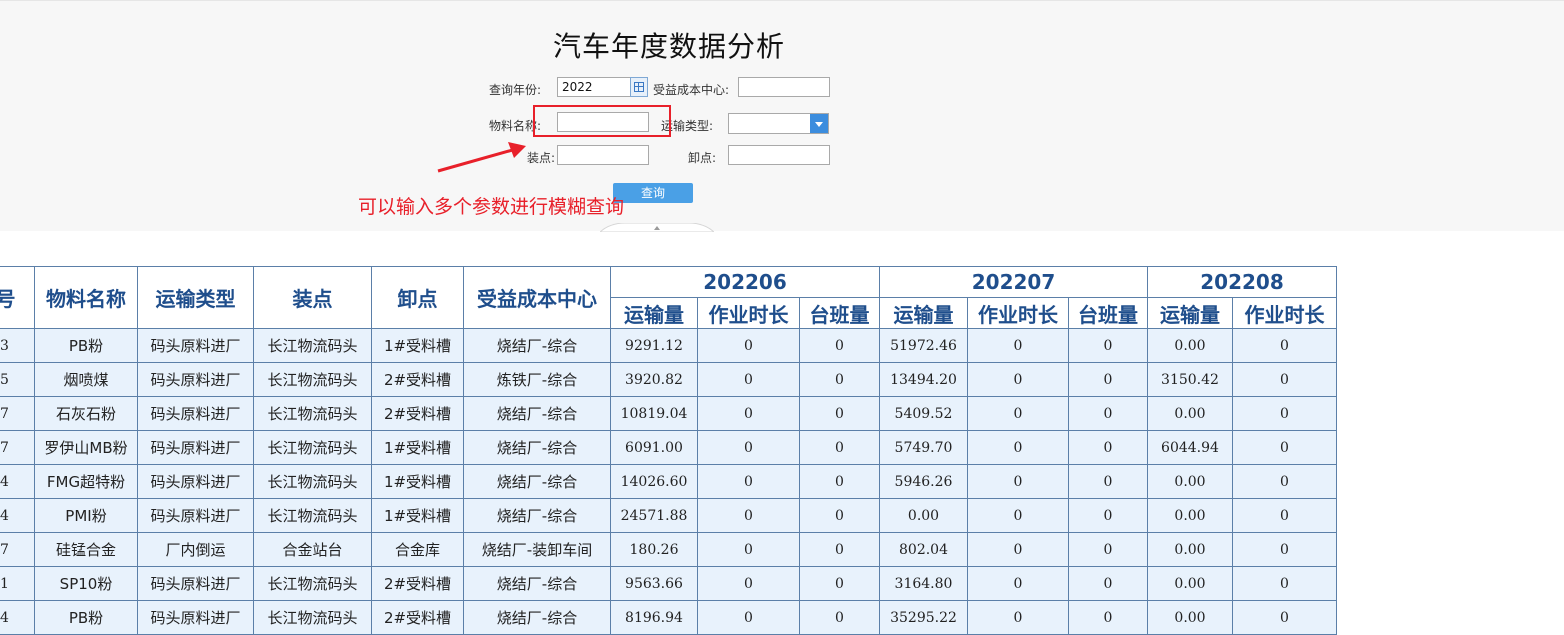 This screenshot has width=1564, height=635. What do you see at coordinates (639, 87) in the screenshot?
I see `calendar-icon` at bounding box center [639, 87].